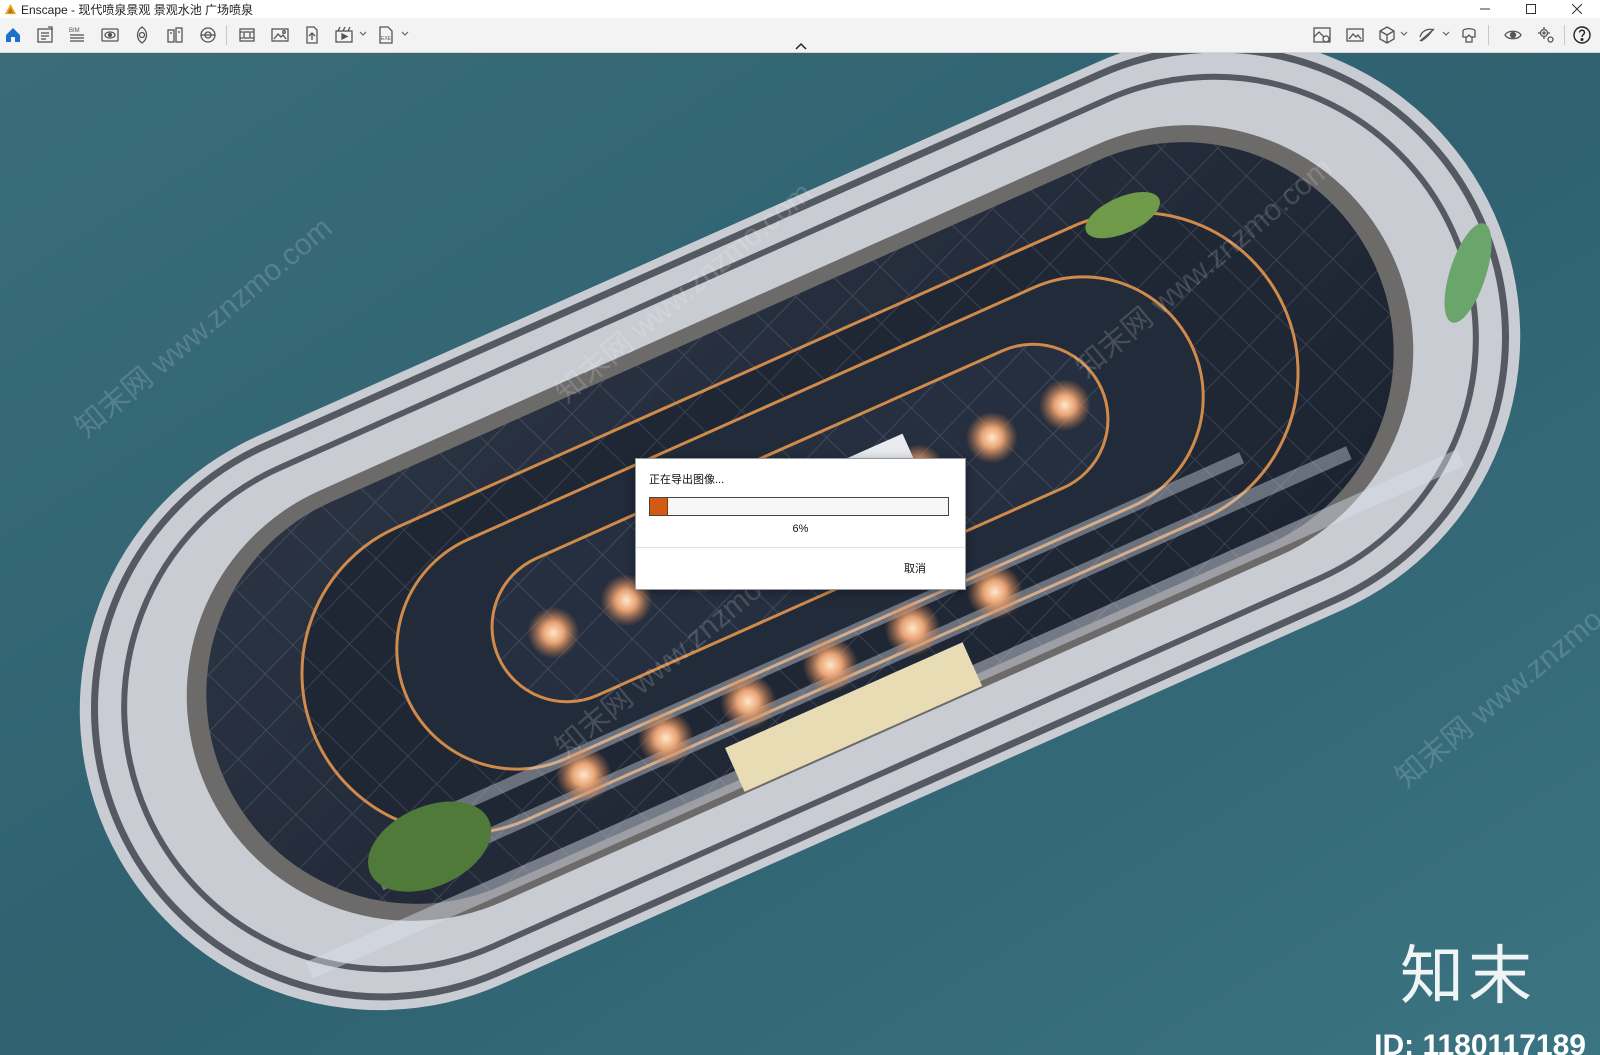  Describe the element at coordinates (74, 31) in the screenshot. I see `bim-label: BIM` at that location.